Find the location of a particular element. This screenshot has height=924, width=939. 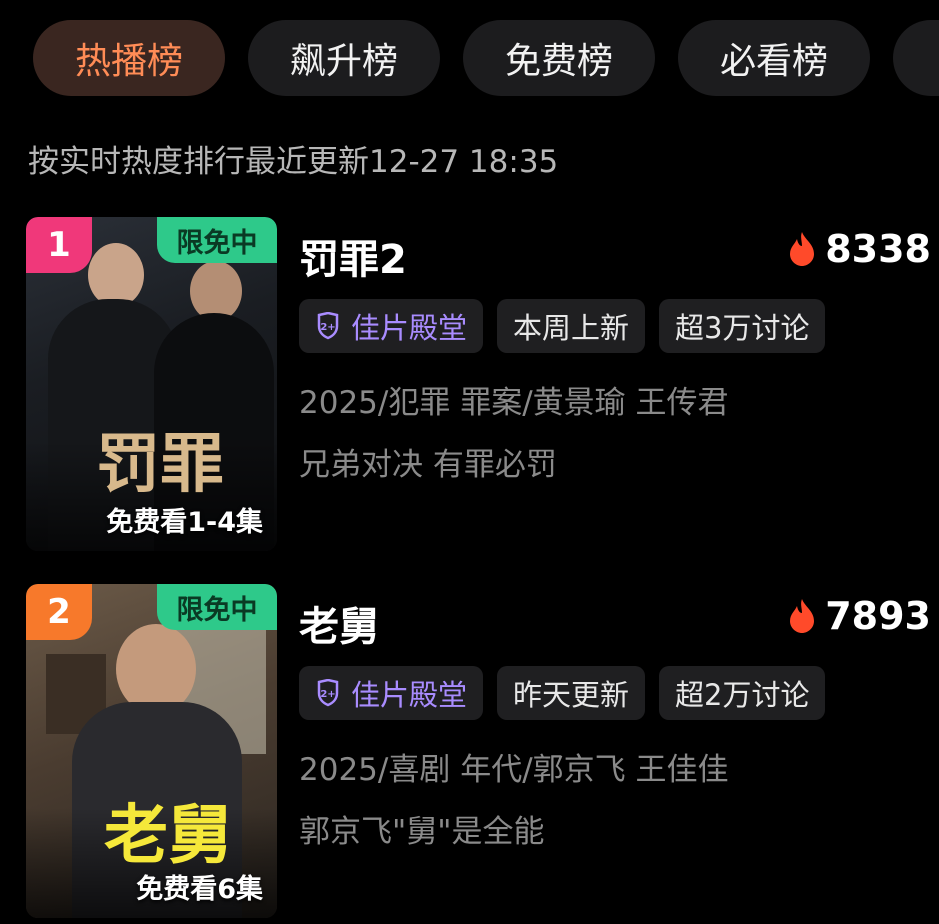

tab-hot: 热播榜 is located at coordinates (129, 58).